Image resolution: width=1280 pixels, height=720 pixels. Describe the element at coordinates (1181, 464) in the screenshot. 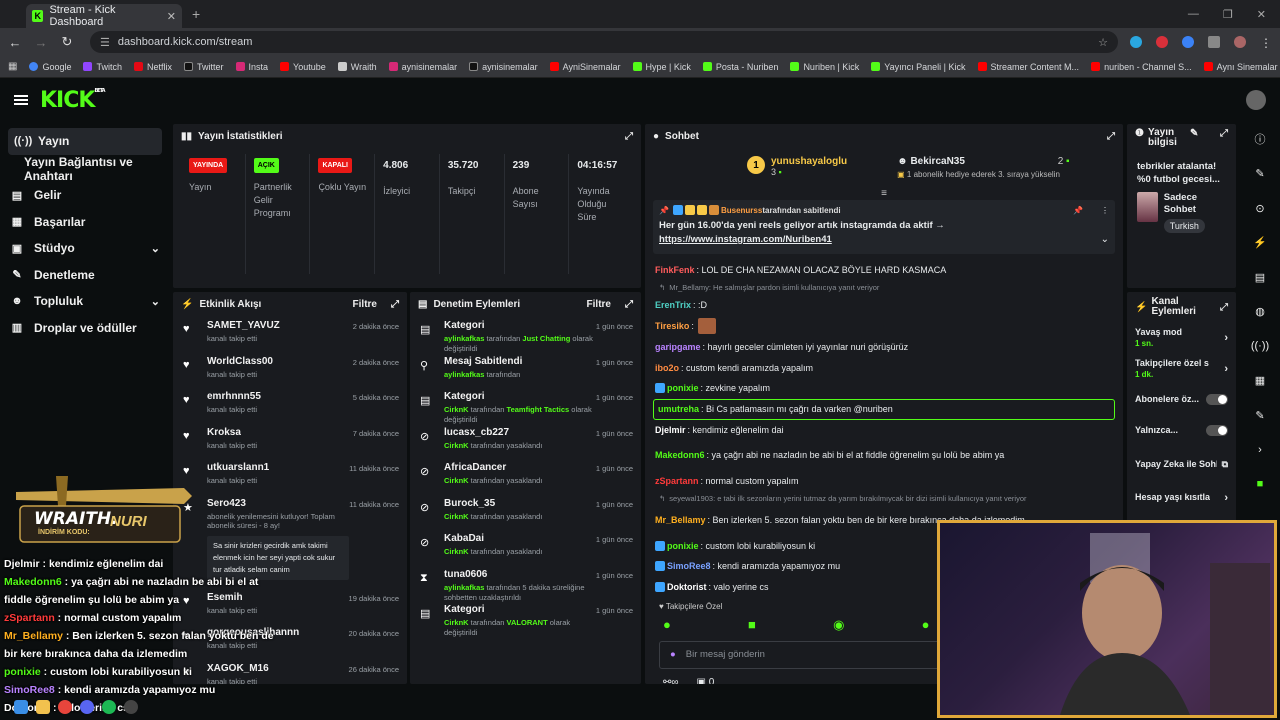

I see `channel-action-row: Yapay Zeka ile Sohbet Denetimi ⧉` at that location.